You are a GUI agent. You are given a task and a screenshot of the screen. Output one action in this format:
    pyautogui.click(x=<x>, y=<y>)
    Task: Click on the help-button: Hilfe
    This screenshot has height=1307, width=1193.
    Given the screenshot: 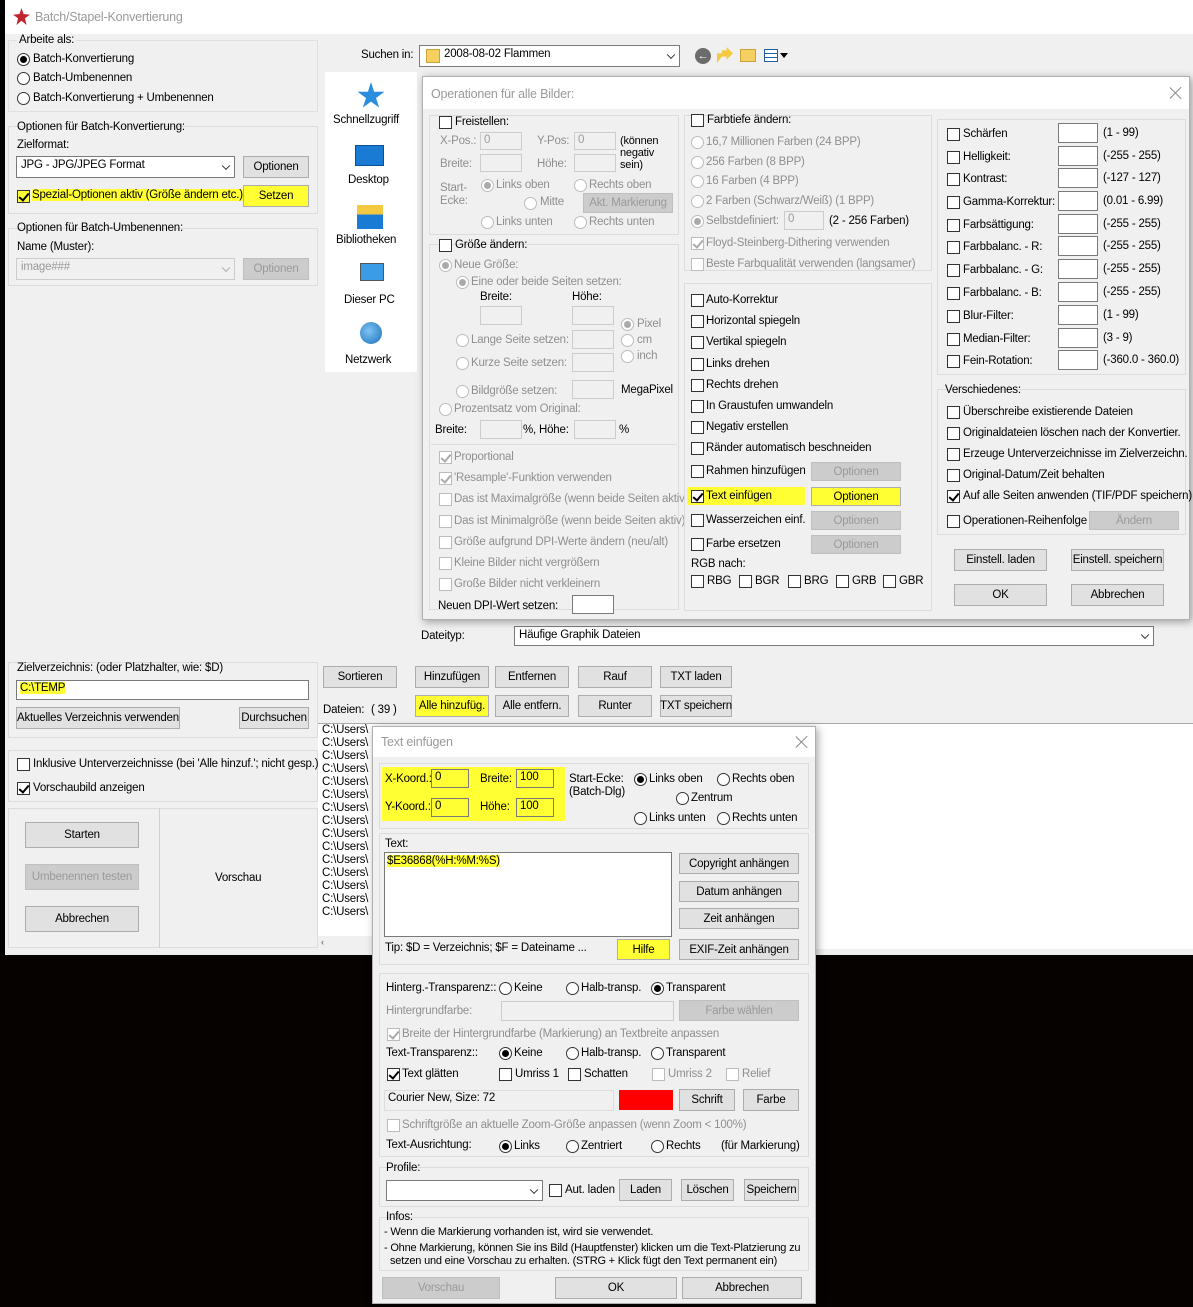 What is the action you would take?
    pyautogui.click(x=643, y=949)
    